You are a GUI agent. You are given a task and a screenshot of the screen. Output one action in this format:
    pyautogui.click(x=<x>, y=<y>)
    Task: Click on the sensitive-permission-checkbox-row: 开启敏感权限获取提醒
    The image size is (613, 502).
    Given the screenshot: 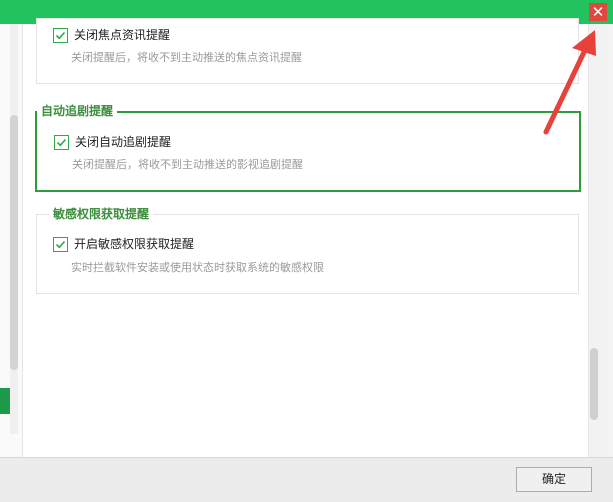 What is the action you would take?
    pyautogui.click(x=123, y=244)
    